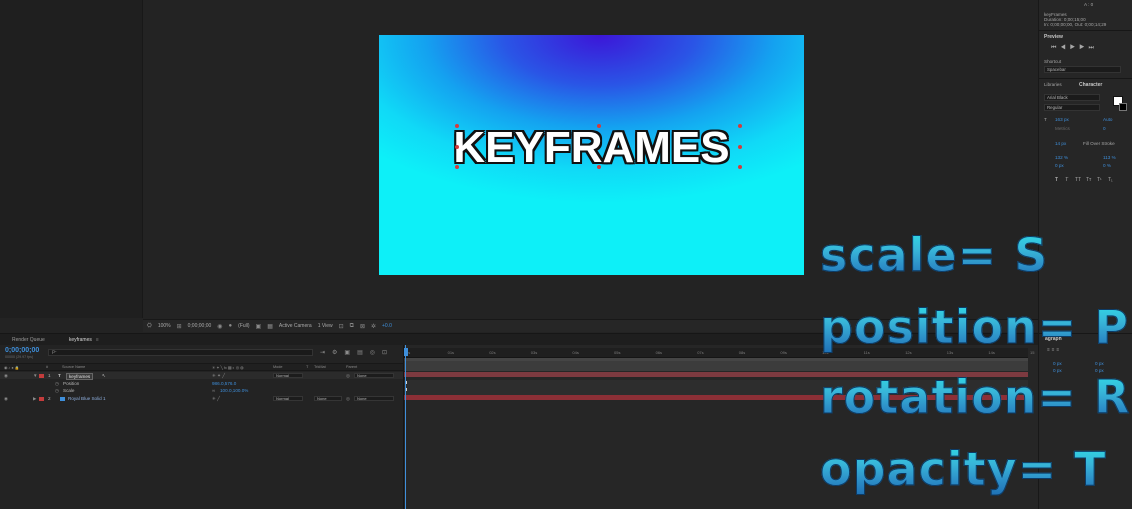 The height and width of the screenshot is (509, 1132). I want to click on layer-name: Royal Blue Solid 1, so click(87, 398).